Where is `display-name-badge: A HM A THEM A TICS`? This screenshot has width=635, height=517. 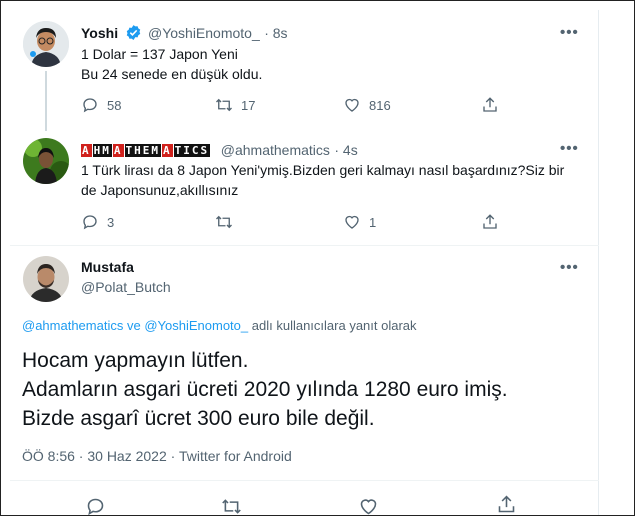
display-name-badge: A HM A THEM A TICS is located at coordinates (151, 149).